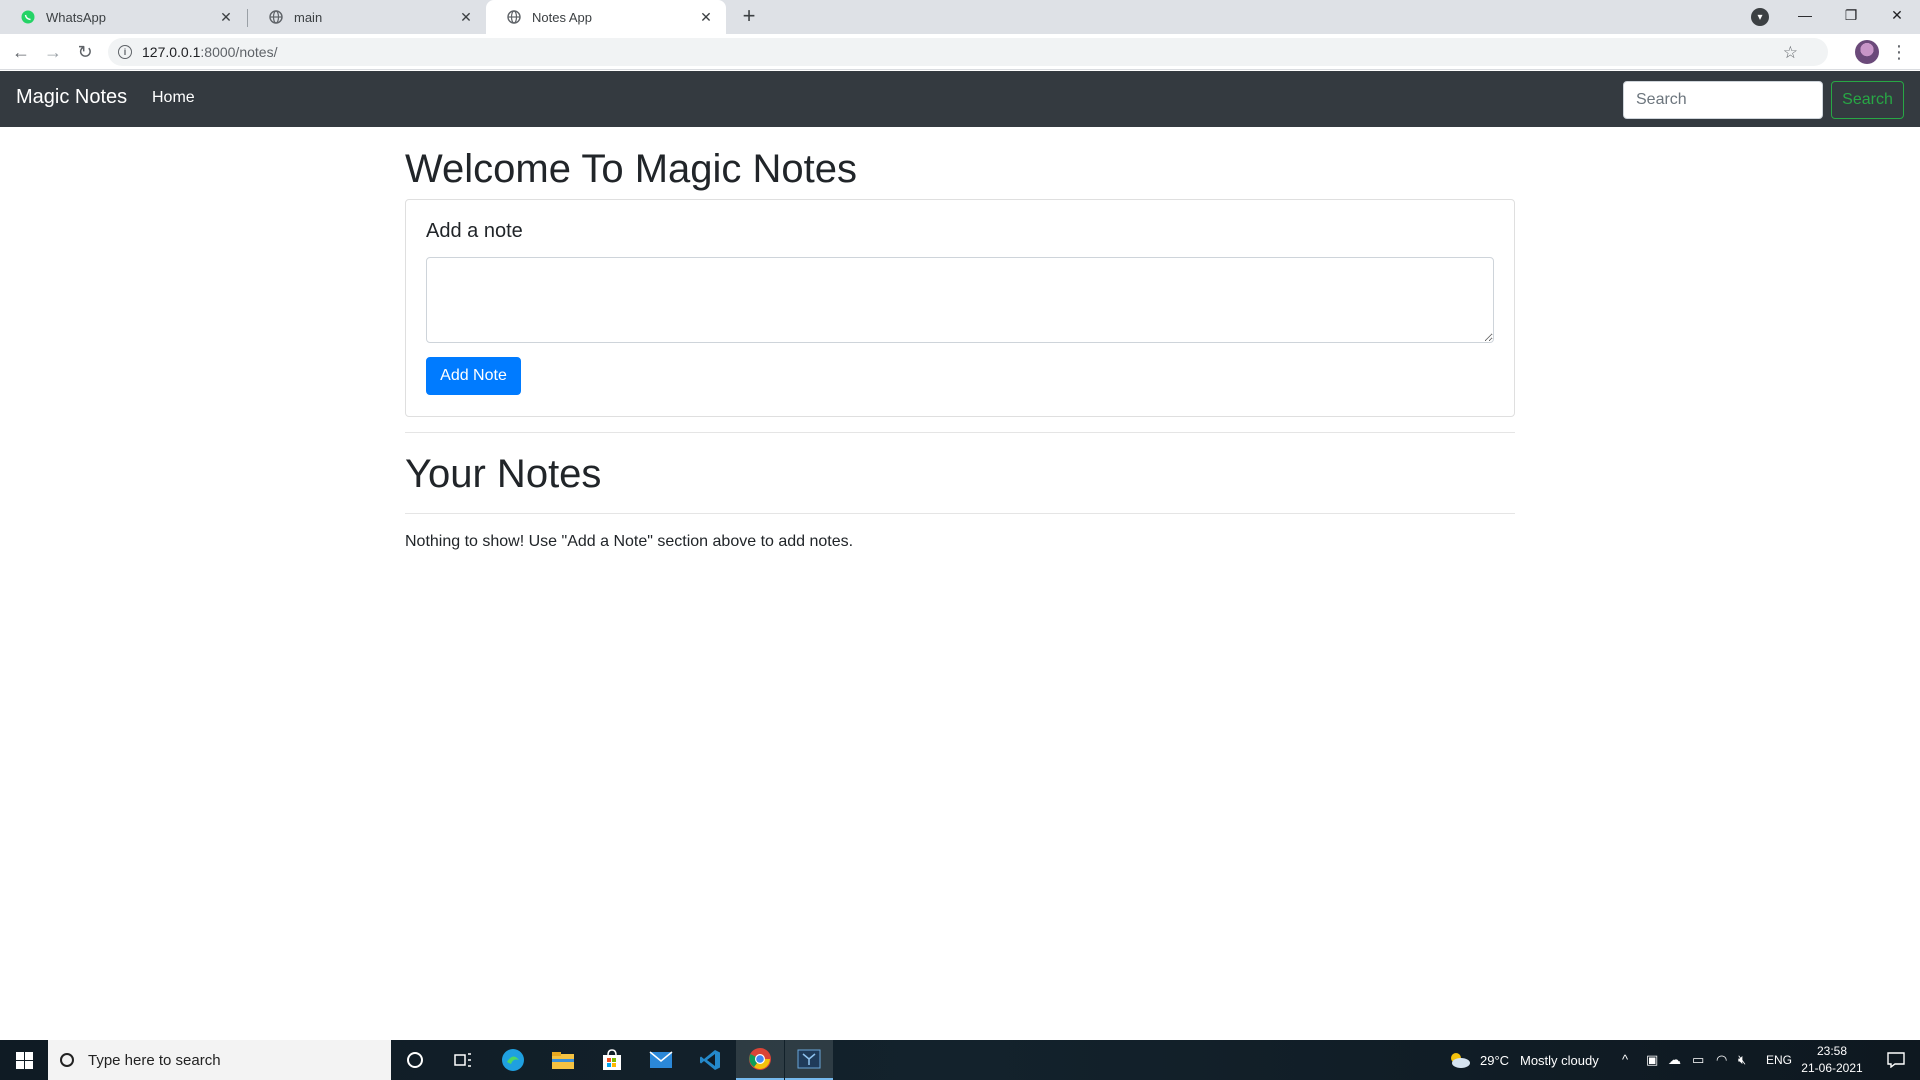  Describe the element at coordinates (1625, 1059) in the screenshot. I see `show-hidden-icons-chevron-icon: ^` at that location.